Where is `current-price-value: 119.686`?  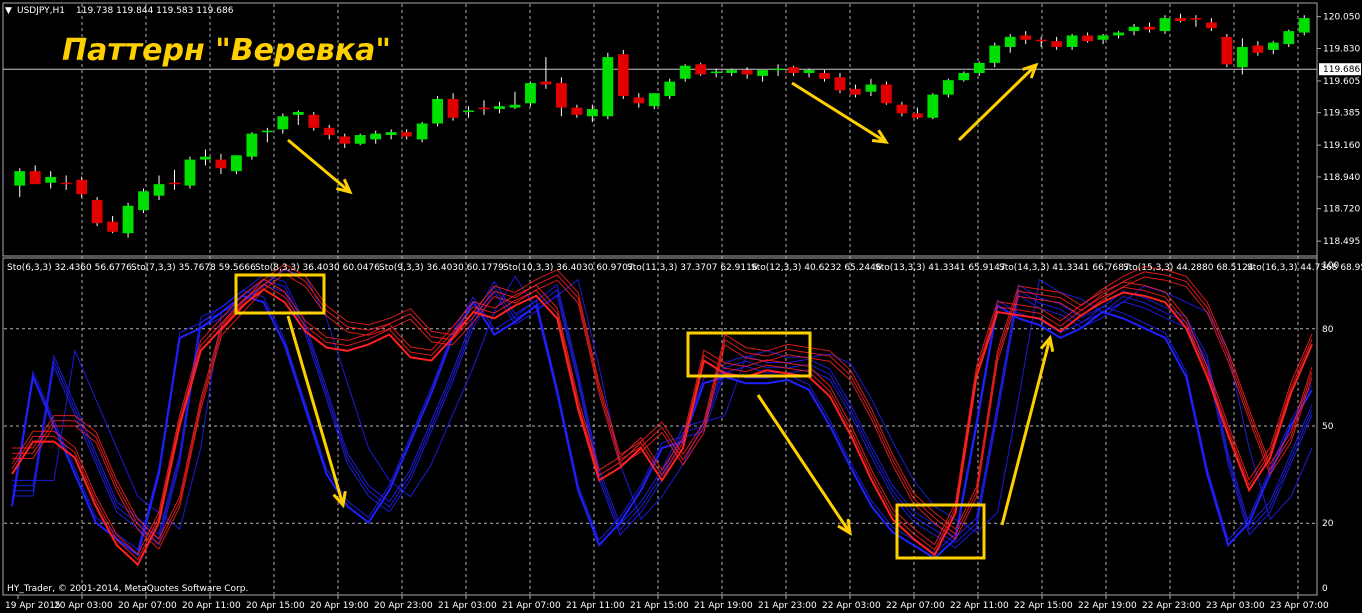 current-price-value: 119.686 is located at coordinates (1341, 70).